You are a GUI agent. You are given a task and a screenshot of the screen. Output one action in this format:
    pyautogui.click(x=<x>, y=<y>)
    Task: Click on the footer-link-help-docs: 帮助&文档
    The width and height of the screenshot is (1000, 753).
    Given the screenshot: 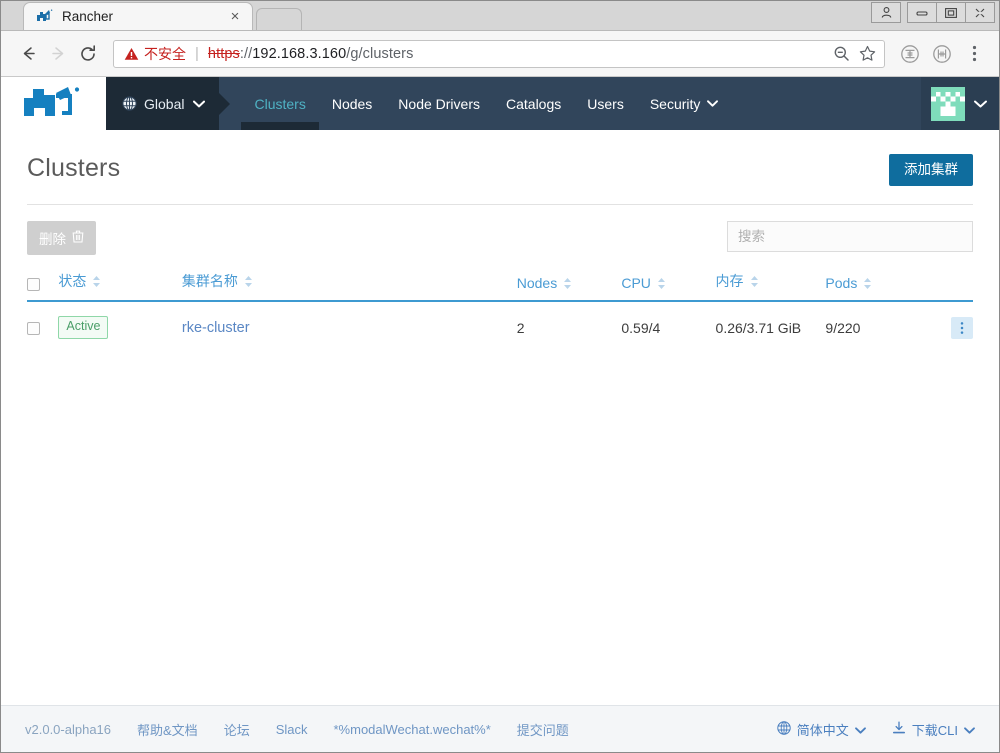 What is the action you would take?
    pyautogui.click(x=167, y=729)
    